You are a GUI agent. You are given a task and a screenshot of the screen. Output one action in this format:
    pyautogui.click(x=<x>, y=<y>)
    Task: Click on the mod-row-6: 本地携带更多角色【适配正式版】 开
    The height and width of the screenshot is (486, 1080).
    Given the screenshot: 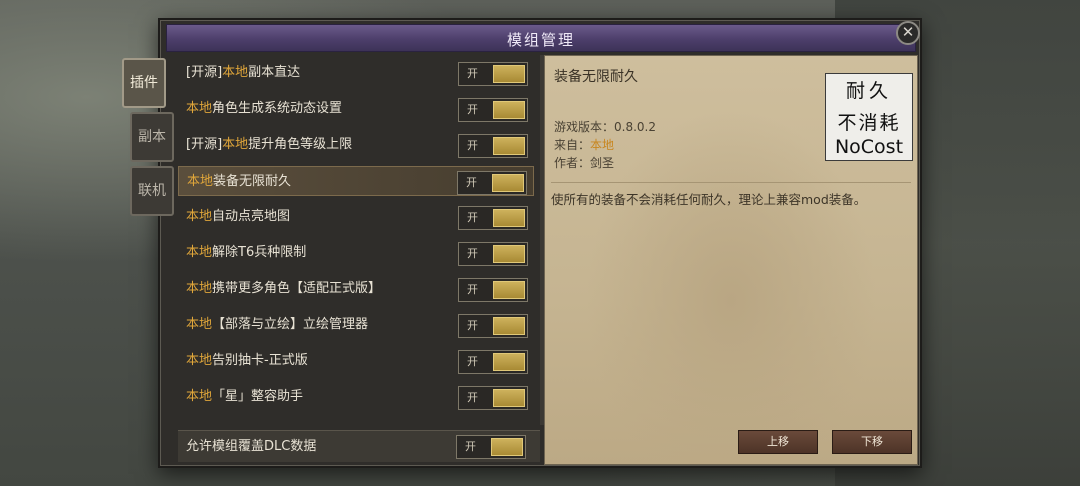 What is the action you would take?
    pyautogui.click(x=356, y=289)
    